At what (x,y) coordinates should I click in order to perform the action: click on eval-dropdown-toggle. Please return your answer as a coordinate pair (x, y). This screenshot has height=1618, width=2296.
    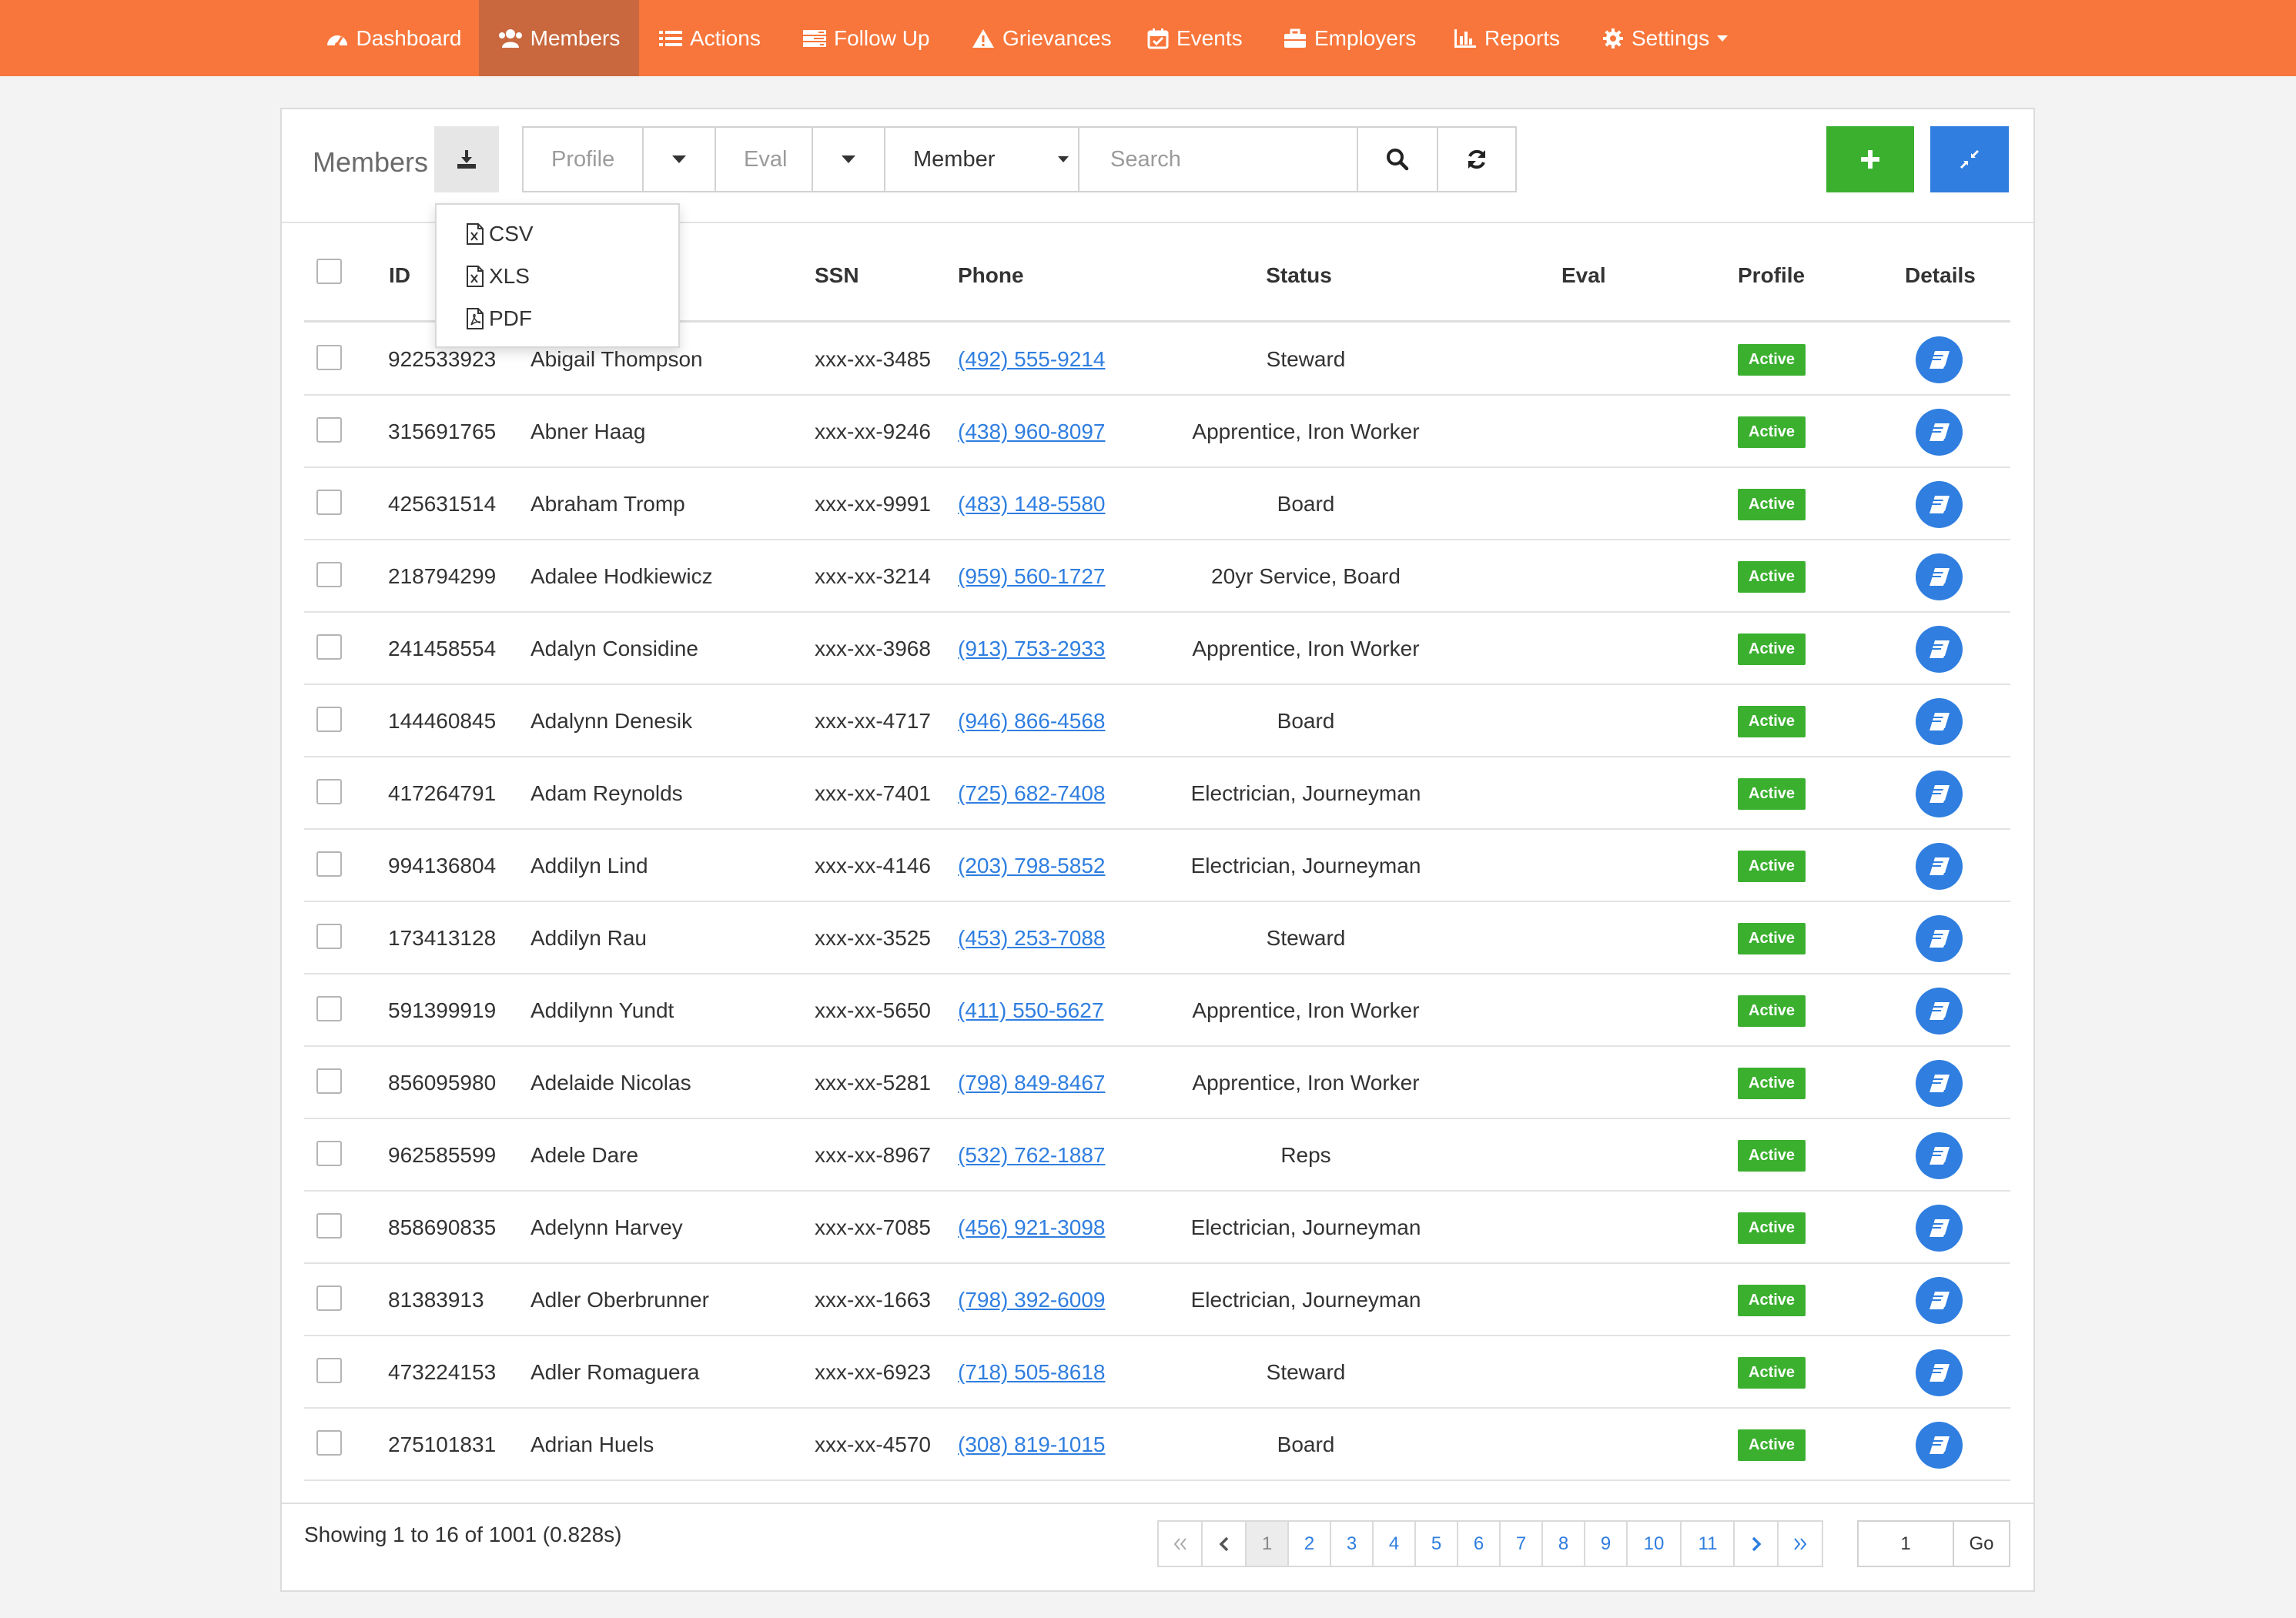
    Looking at the image, I should click on (849, 159).